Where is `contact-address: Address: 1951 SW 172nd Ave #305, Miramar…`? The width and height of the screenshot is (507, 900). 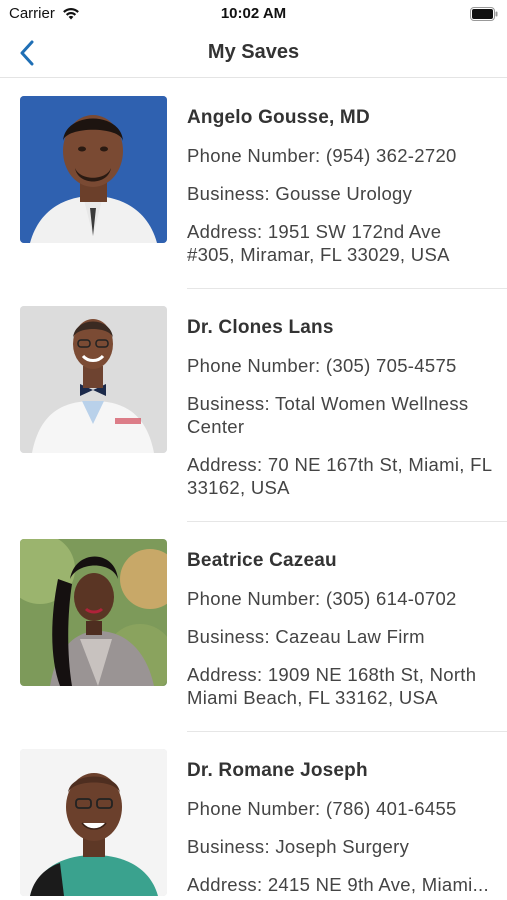 contact-address: Address: 1951 SW 172nd Ave #305, Miramar… is located at coordinates (340, 243).